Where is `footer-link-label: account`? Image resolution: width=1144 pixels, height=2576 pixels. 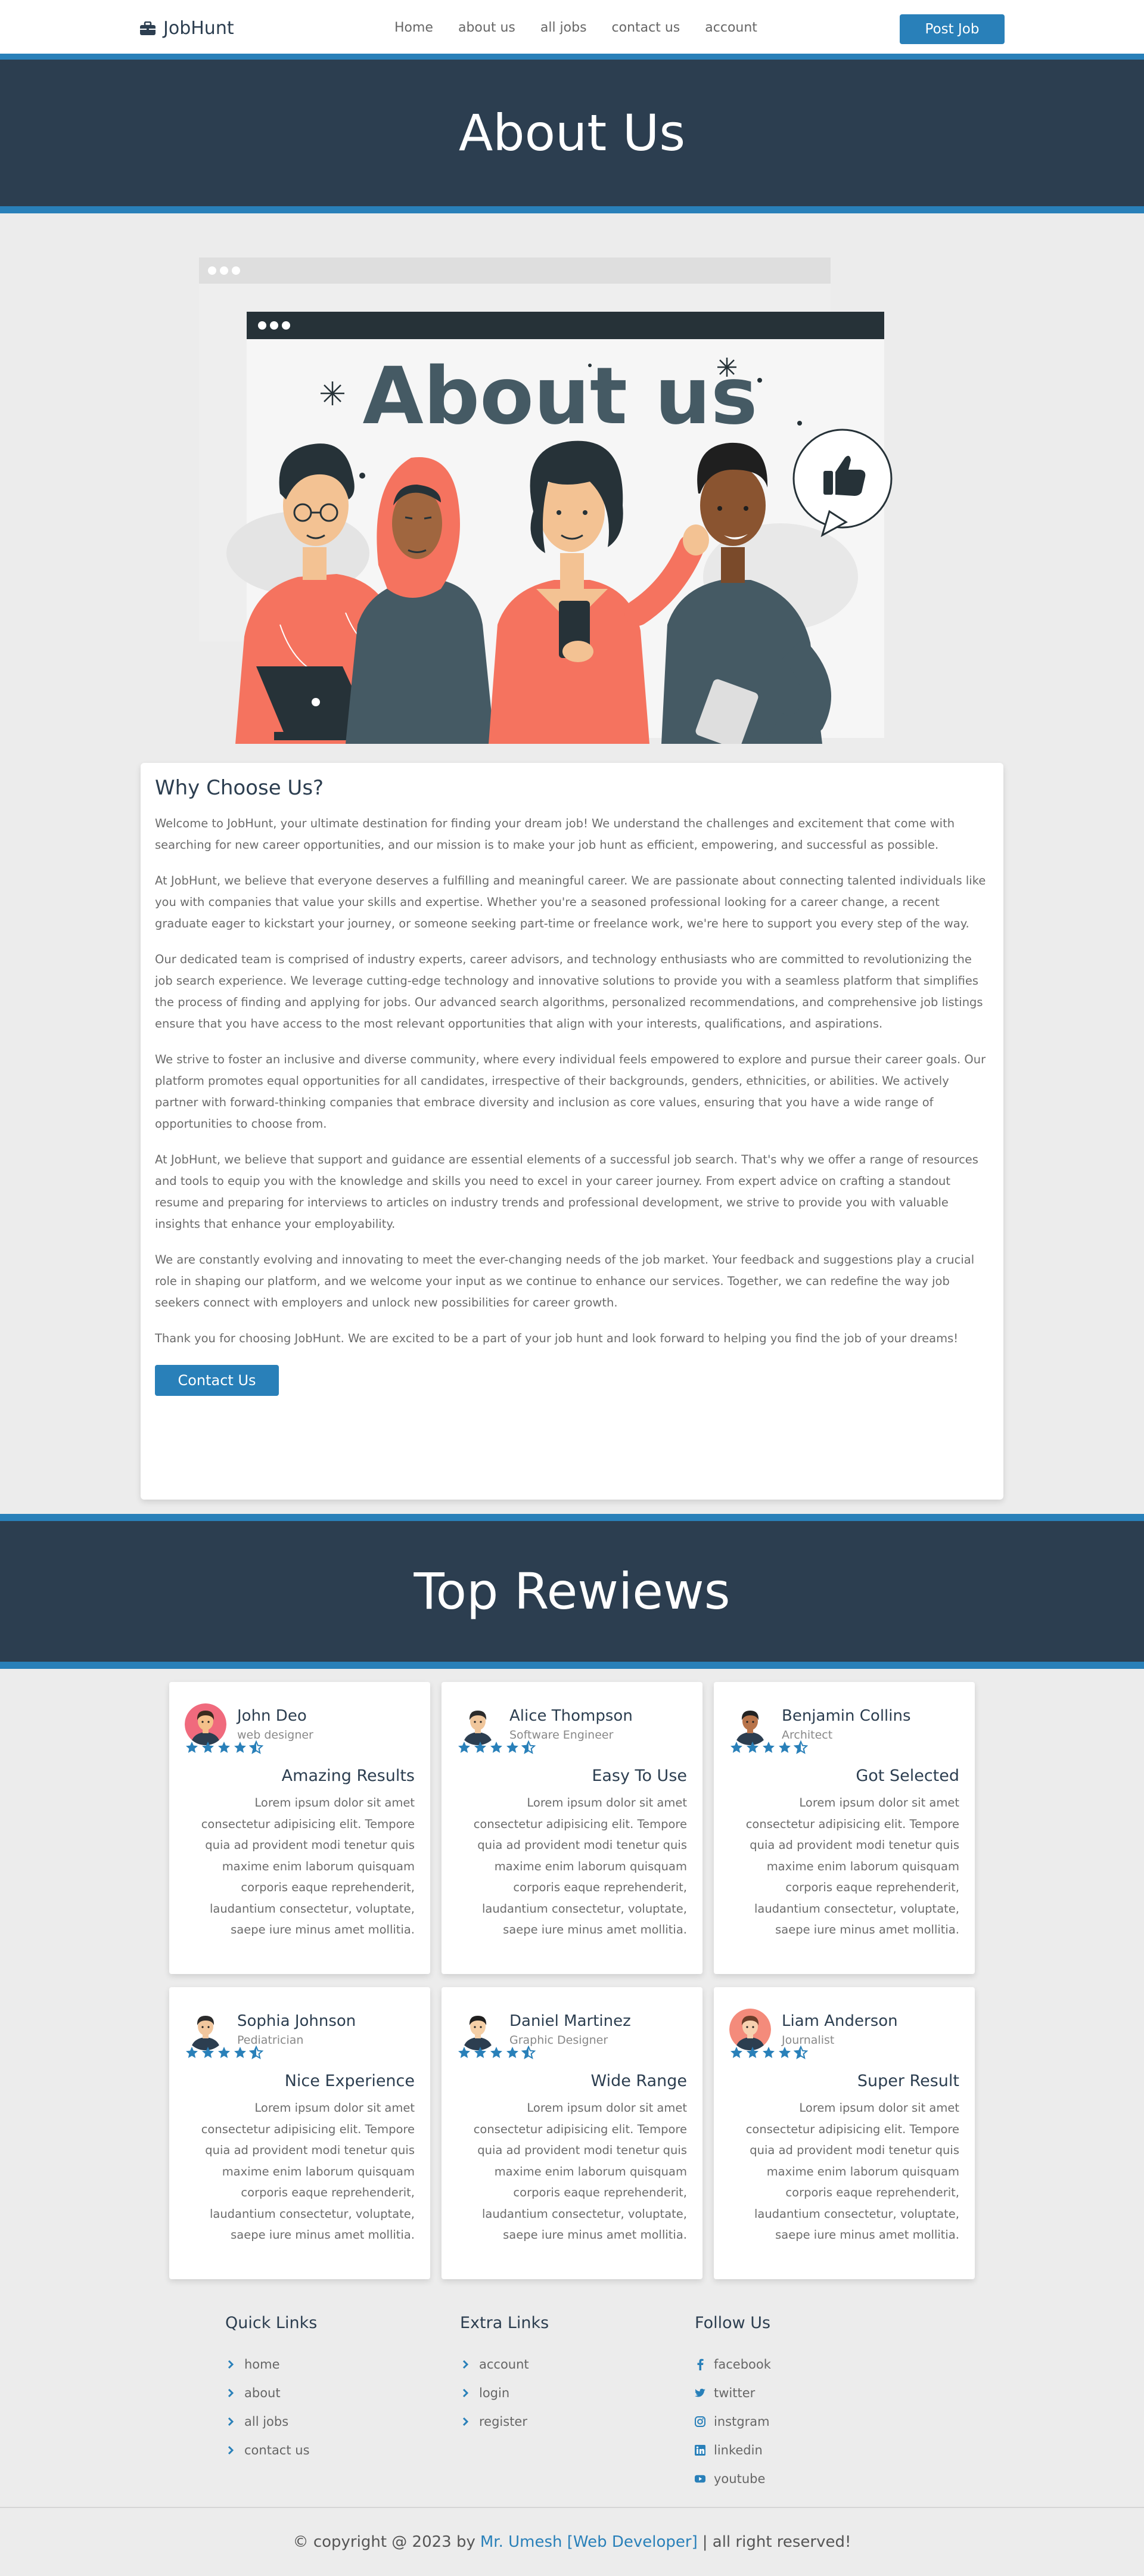
footer-link-label: account is located at coordinates (504, 2365).